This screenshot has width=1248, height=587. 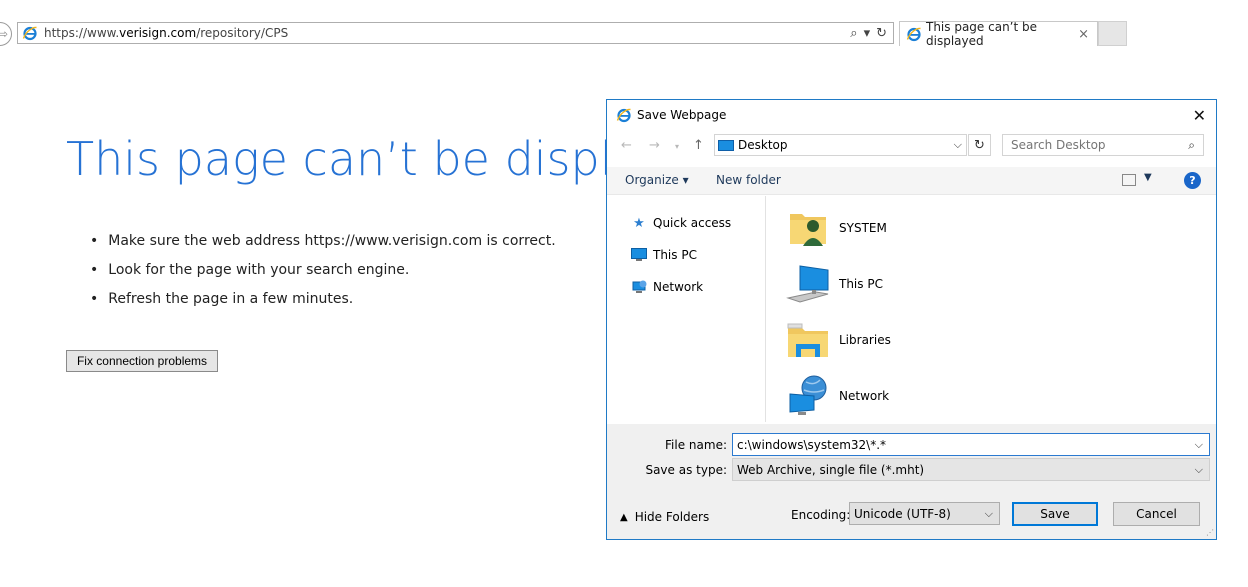 What do you see at coordinates (639, 287) in the screenshot?
I see `network-icon` at bounding box center [639, 287].